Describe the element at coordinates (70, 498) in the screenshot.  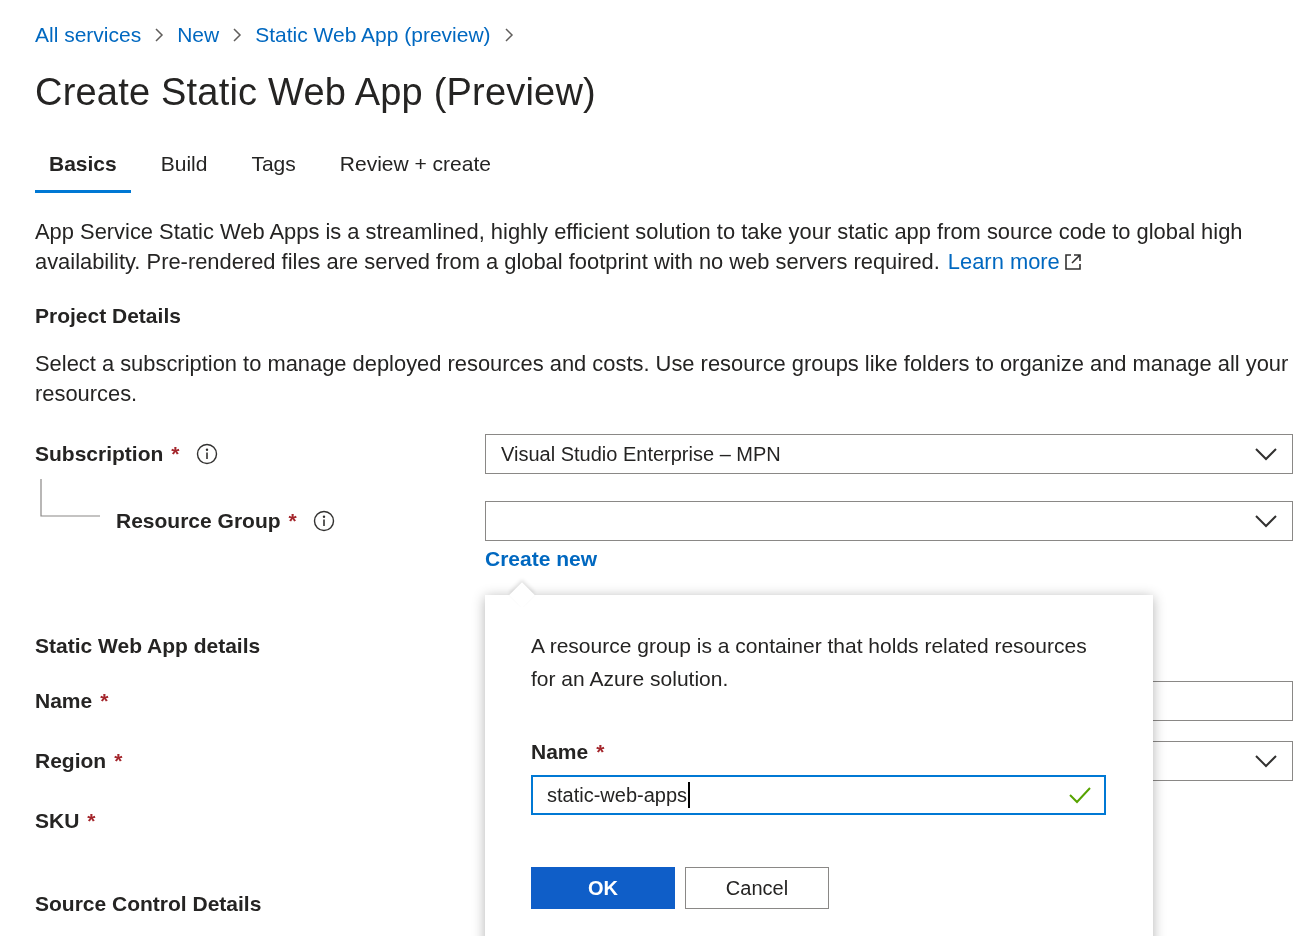
I see `tree-connector-line` at that location.